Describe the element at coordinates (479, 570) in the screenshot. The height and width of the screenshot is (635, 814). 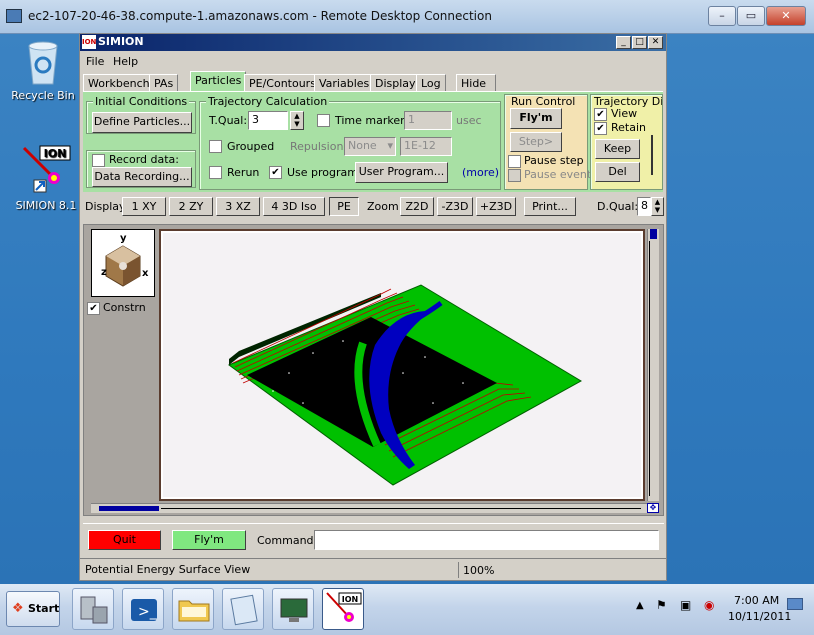
I see `status-zoom: 100%` at that location.